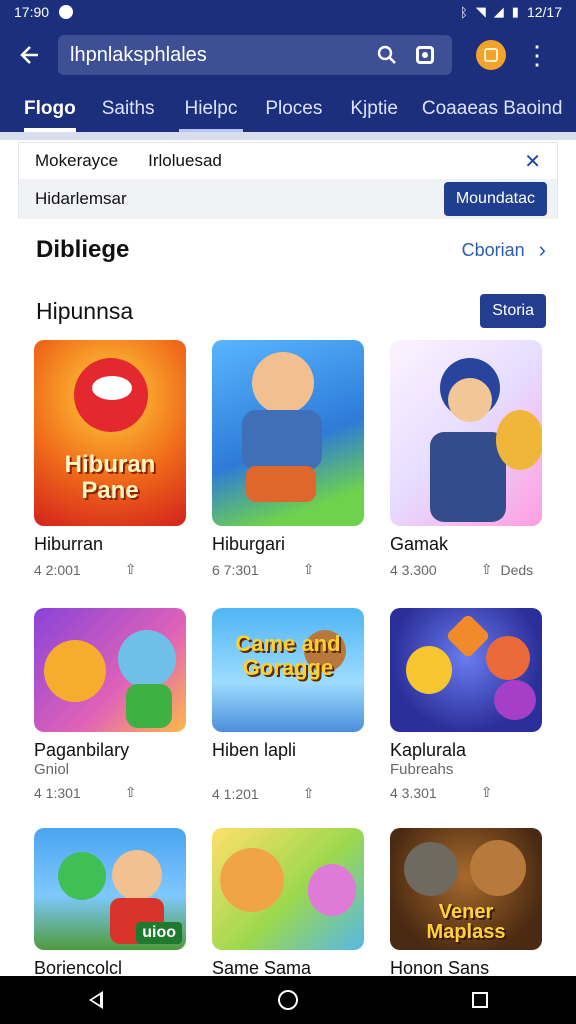 The width and height of the screenshot is (576, 1024). What do you see at coordinates (293, 109) in the screenshot?
I see `tab-ploces: Ploces` at bounding box center [293, 109].